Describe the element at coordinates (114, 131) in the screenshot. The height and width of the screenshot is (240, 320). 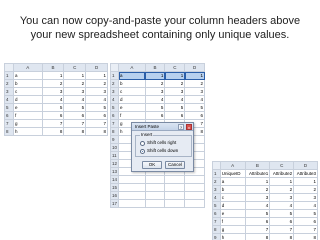
I see `row-number: 8` at that location.